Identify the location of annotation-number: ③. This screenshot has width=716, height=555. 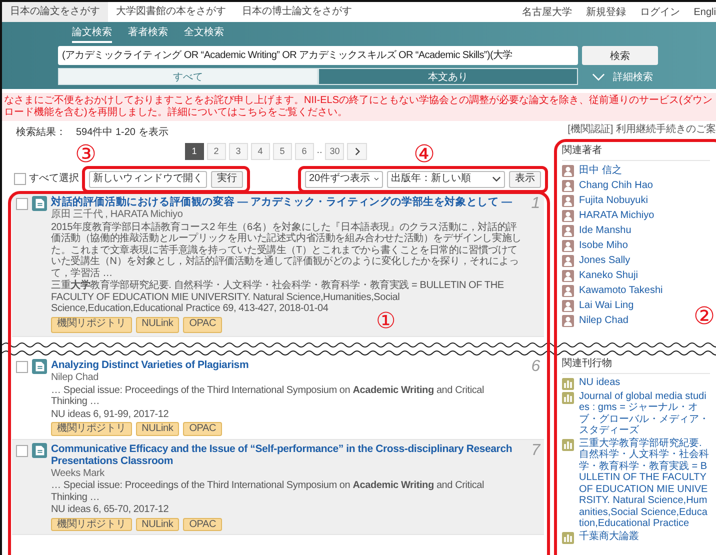
(86, 154).